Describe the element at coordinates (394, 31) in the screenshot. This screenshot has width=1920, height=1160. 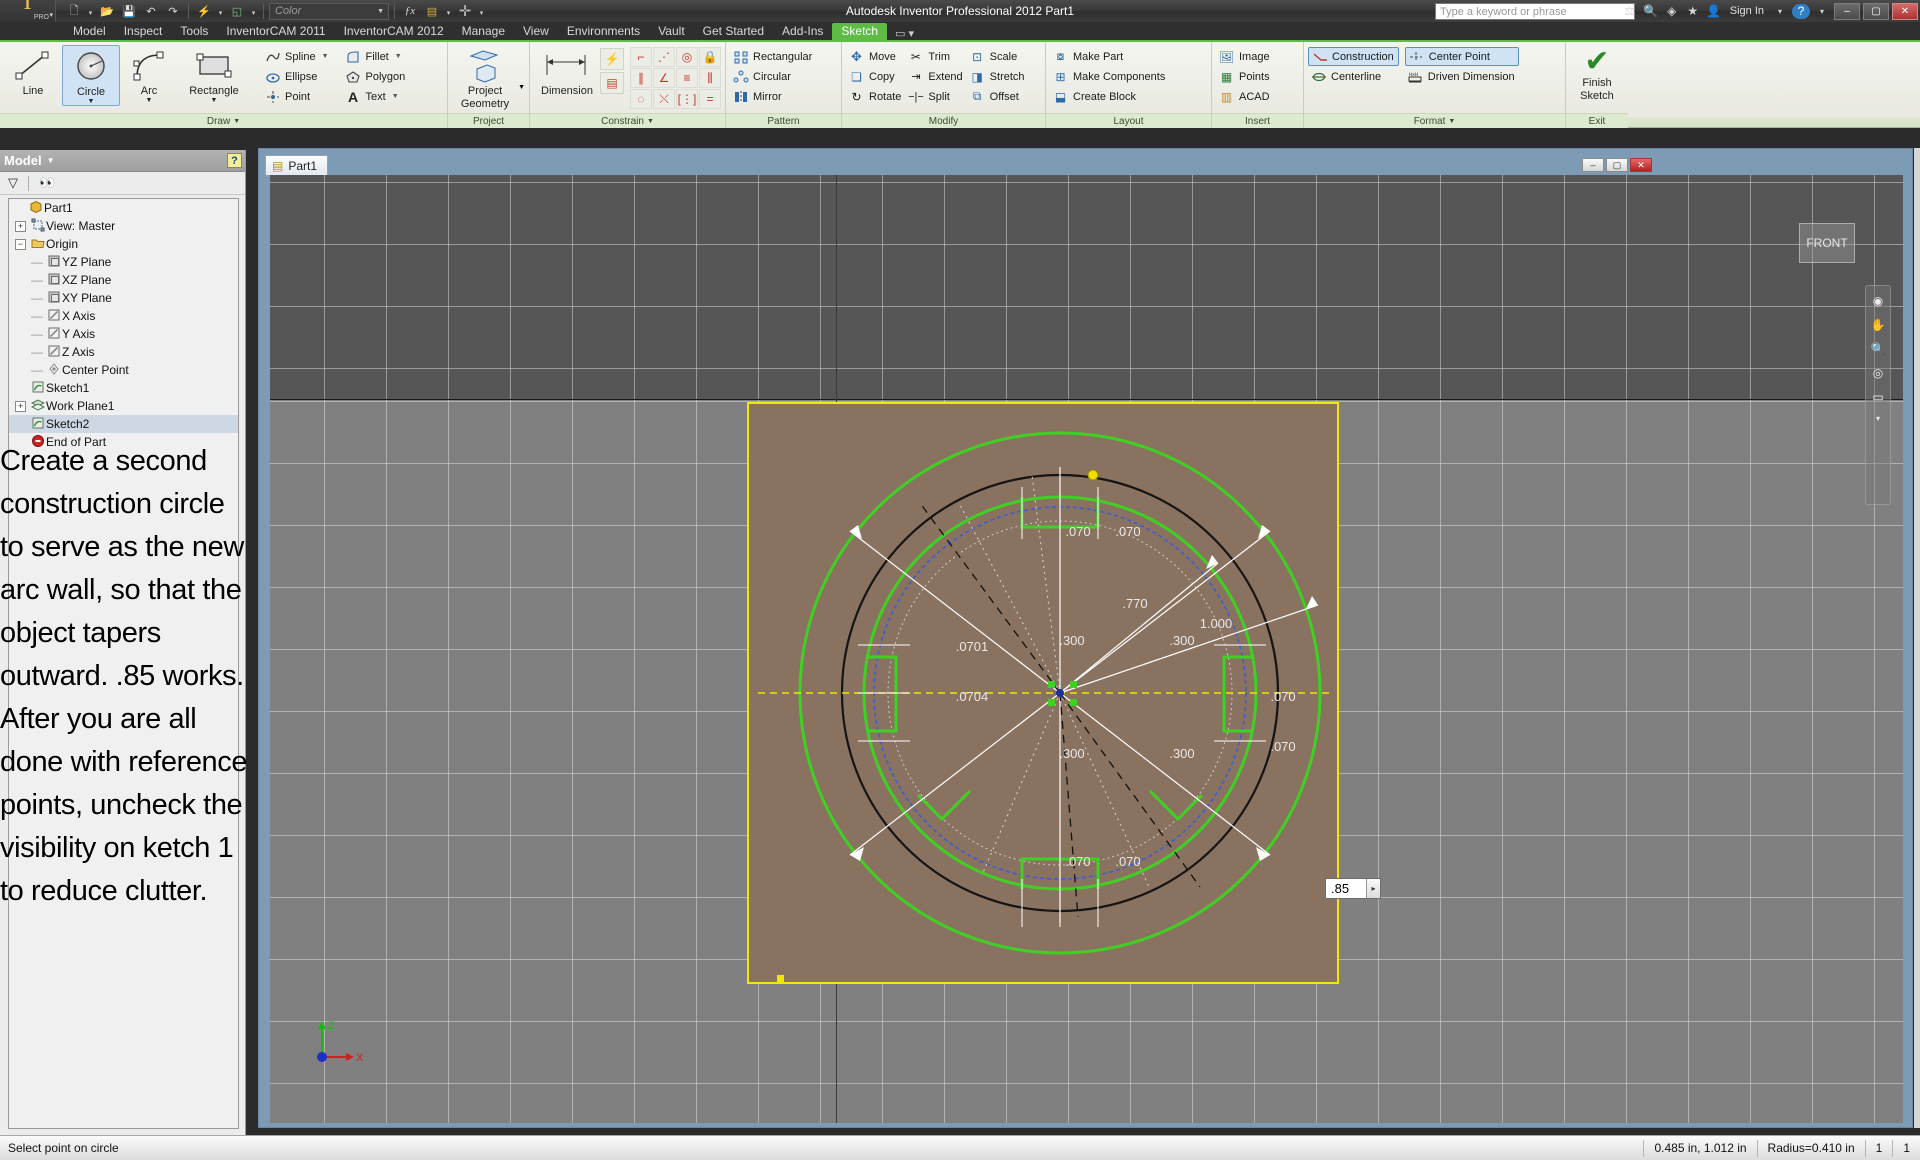
I see `tab-inventorcam-2012: InventorCAM 2012` at that location.